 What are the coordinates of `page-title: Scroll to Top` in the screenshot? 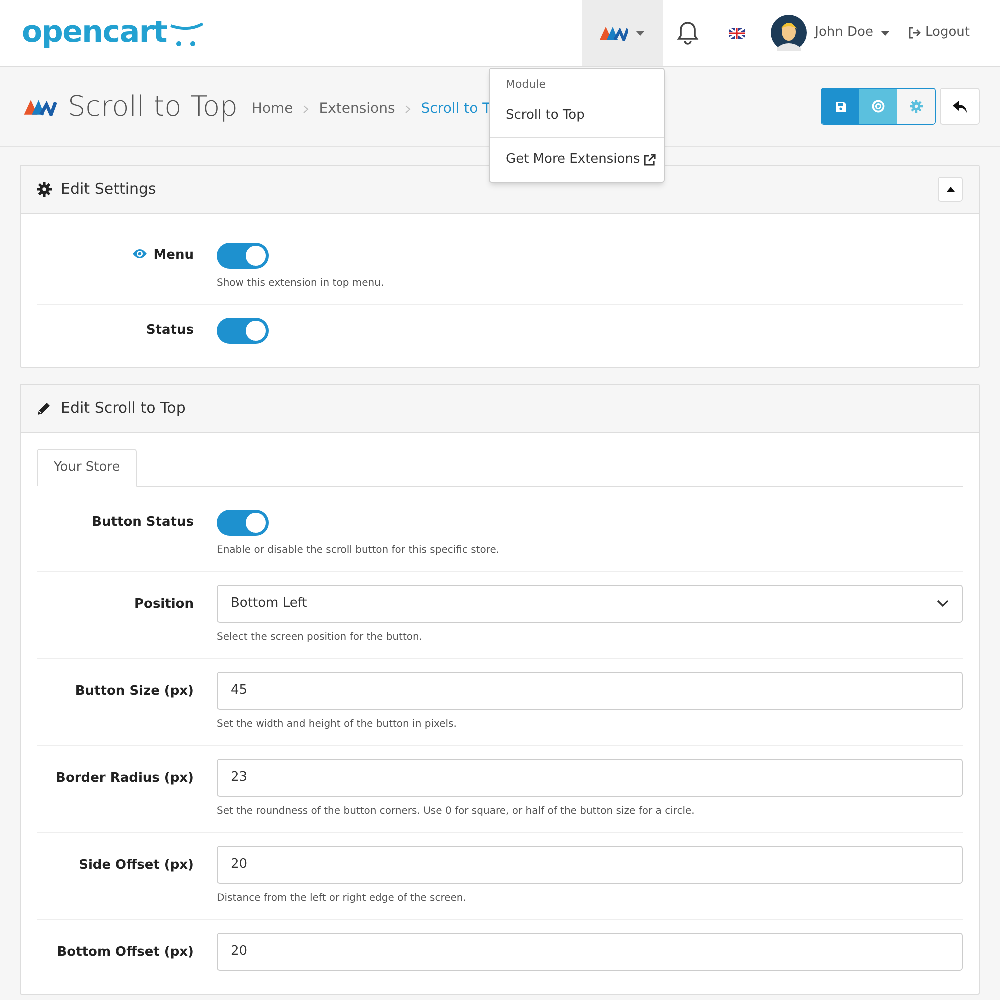 It's located at (153, 106).